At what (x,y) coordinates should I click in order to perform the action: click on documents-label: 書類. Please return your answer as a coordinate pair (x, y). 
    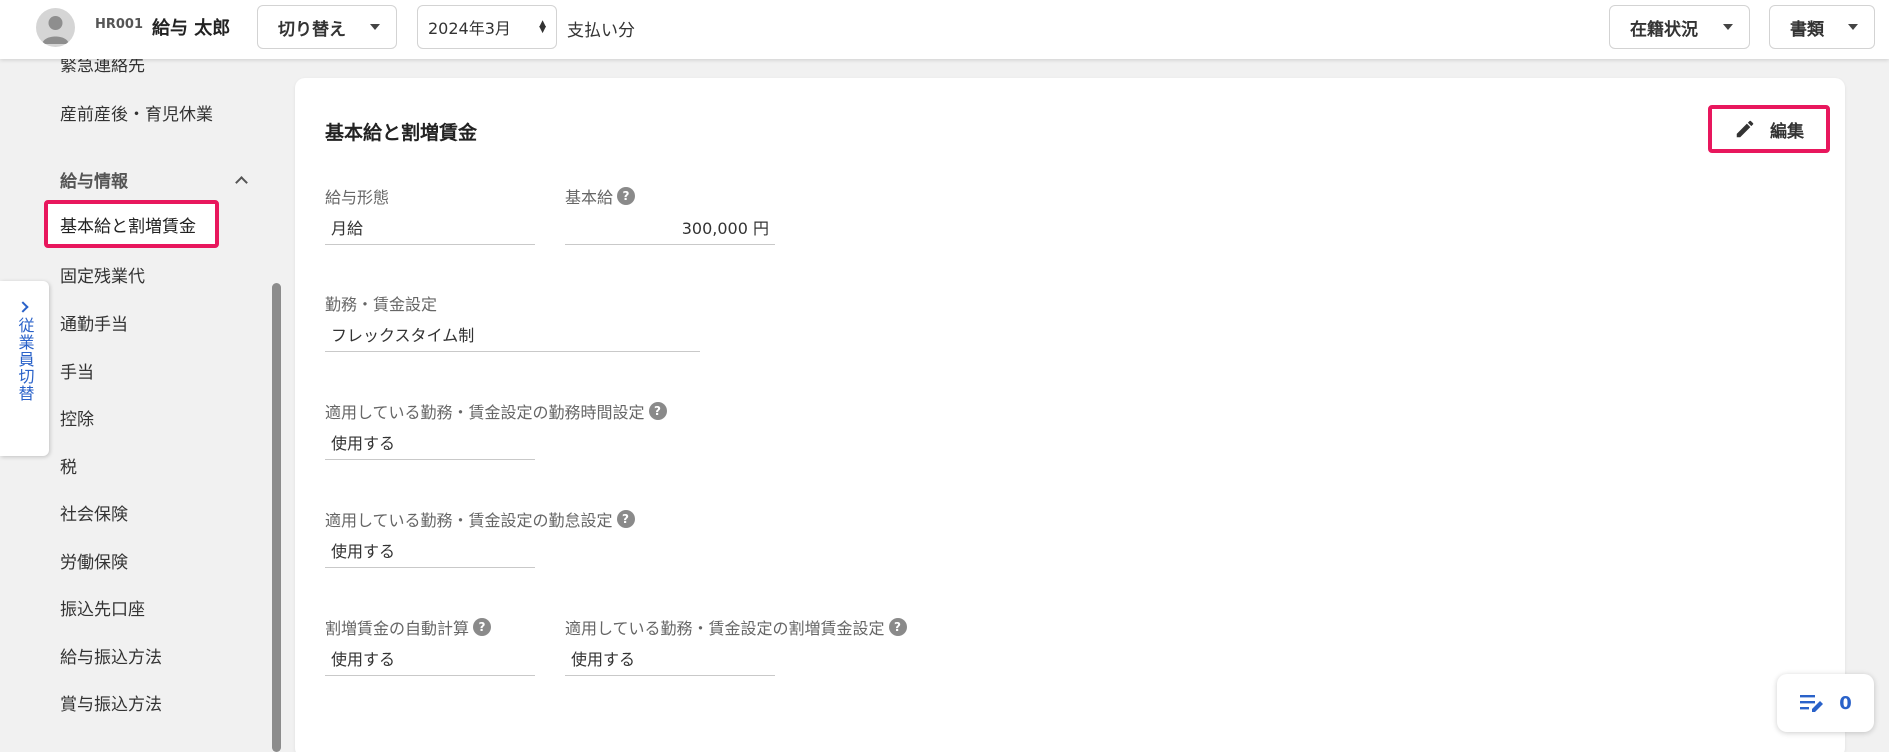
    Looking at the image, I should click on (1807, 29).